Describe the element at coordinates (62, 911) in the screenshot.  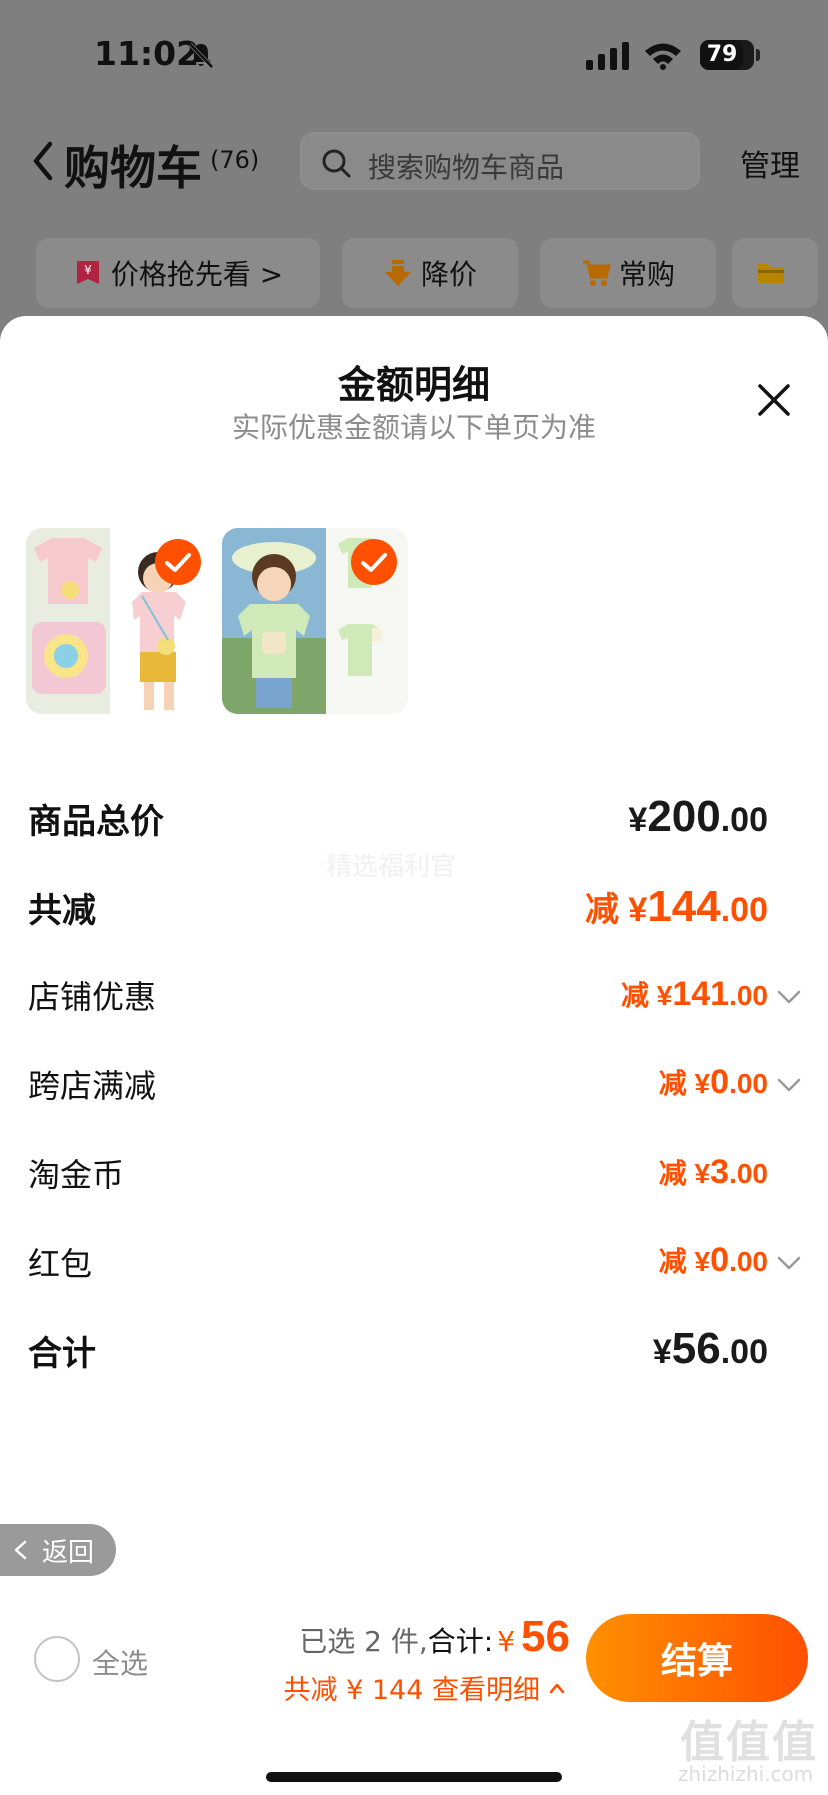
I see `total-discount-label: 共减` at that location.